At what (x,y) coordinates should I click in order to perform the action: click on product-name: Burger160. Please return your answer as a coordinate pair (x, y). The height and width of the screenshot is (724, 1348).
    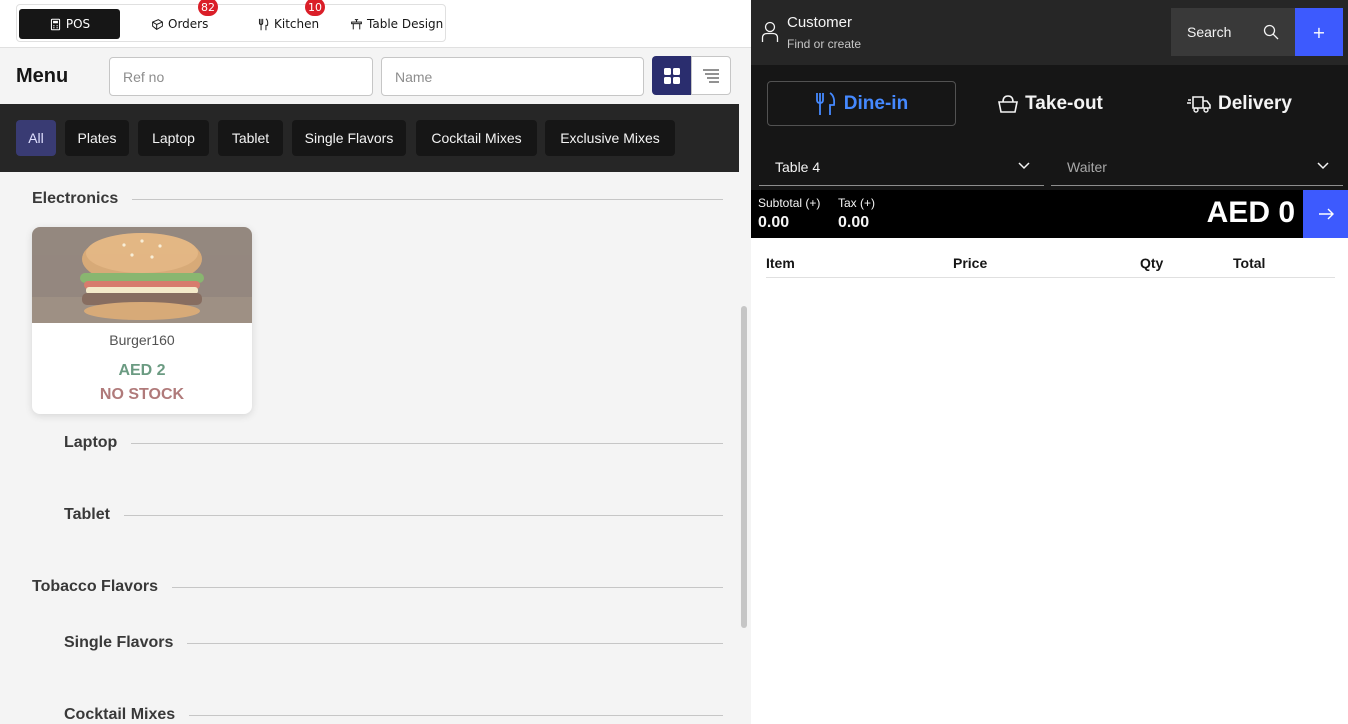
    Looking at the image, I should click on (142, 340).